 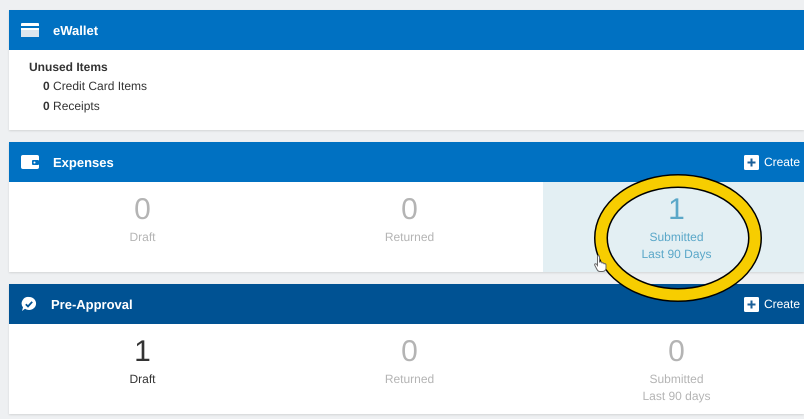 What do you see at coordinates (92, 304) in the screenshot?
I see `panel-title: Pre-Approval` at bounding box center [92, 304].